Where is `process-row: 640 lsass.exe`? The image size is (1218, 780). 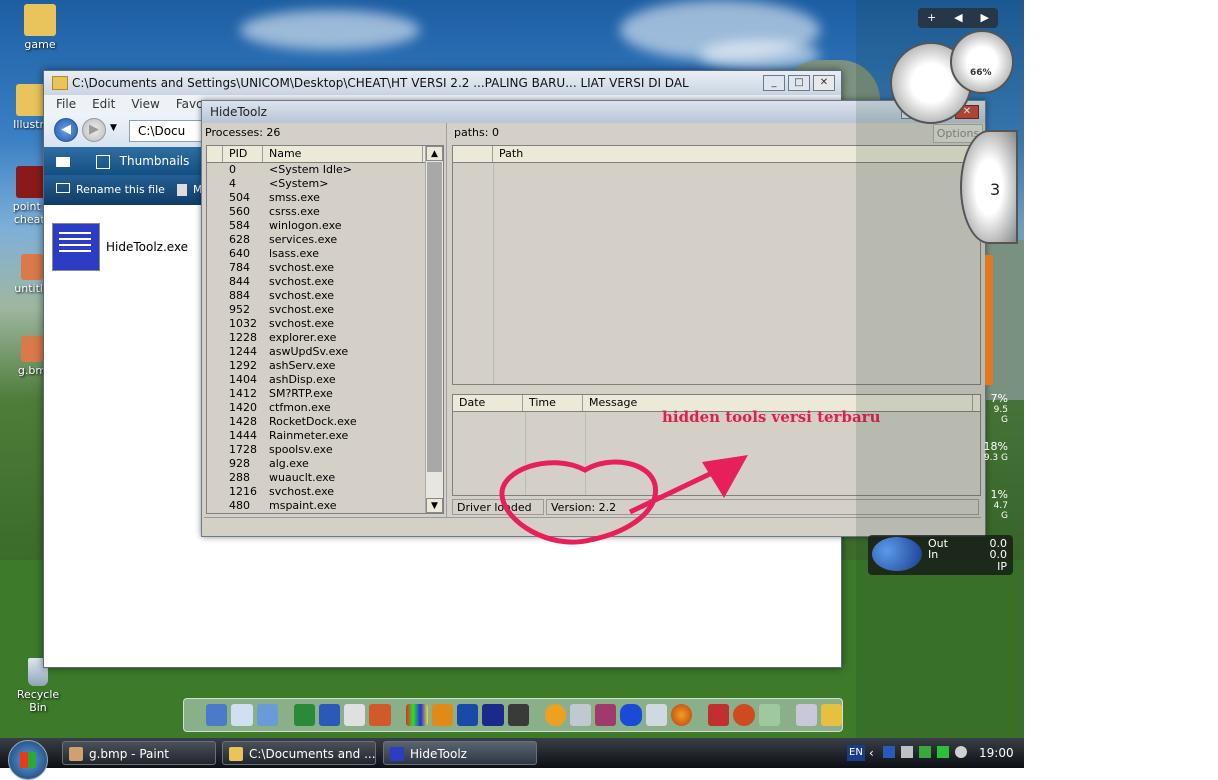
process-row: 640 lsass.exe is located at coordinates (325, 254).